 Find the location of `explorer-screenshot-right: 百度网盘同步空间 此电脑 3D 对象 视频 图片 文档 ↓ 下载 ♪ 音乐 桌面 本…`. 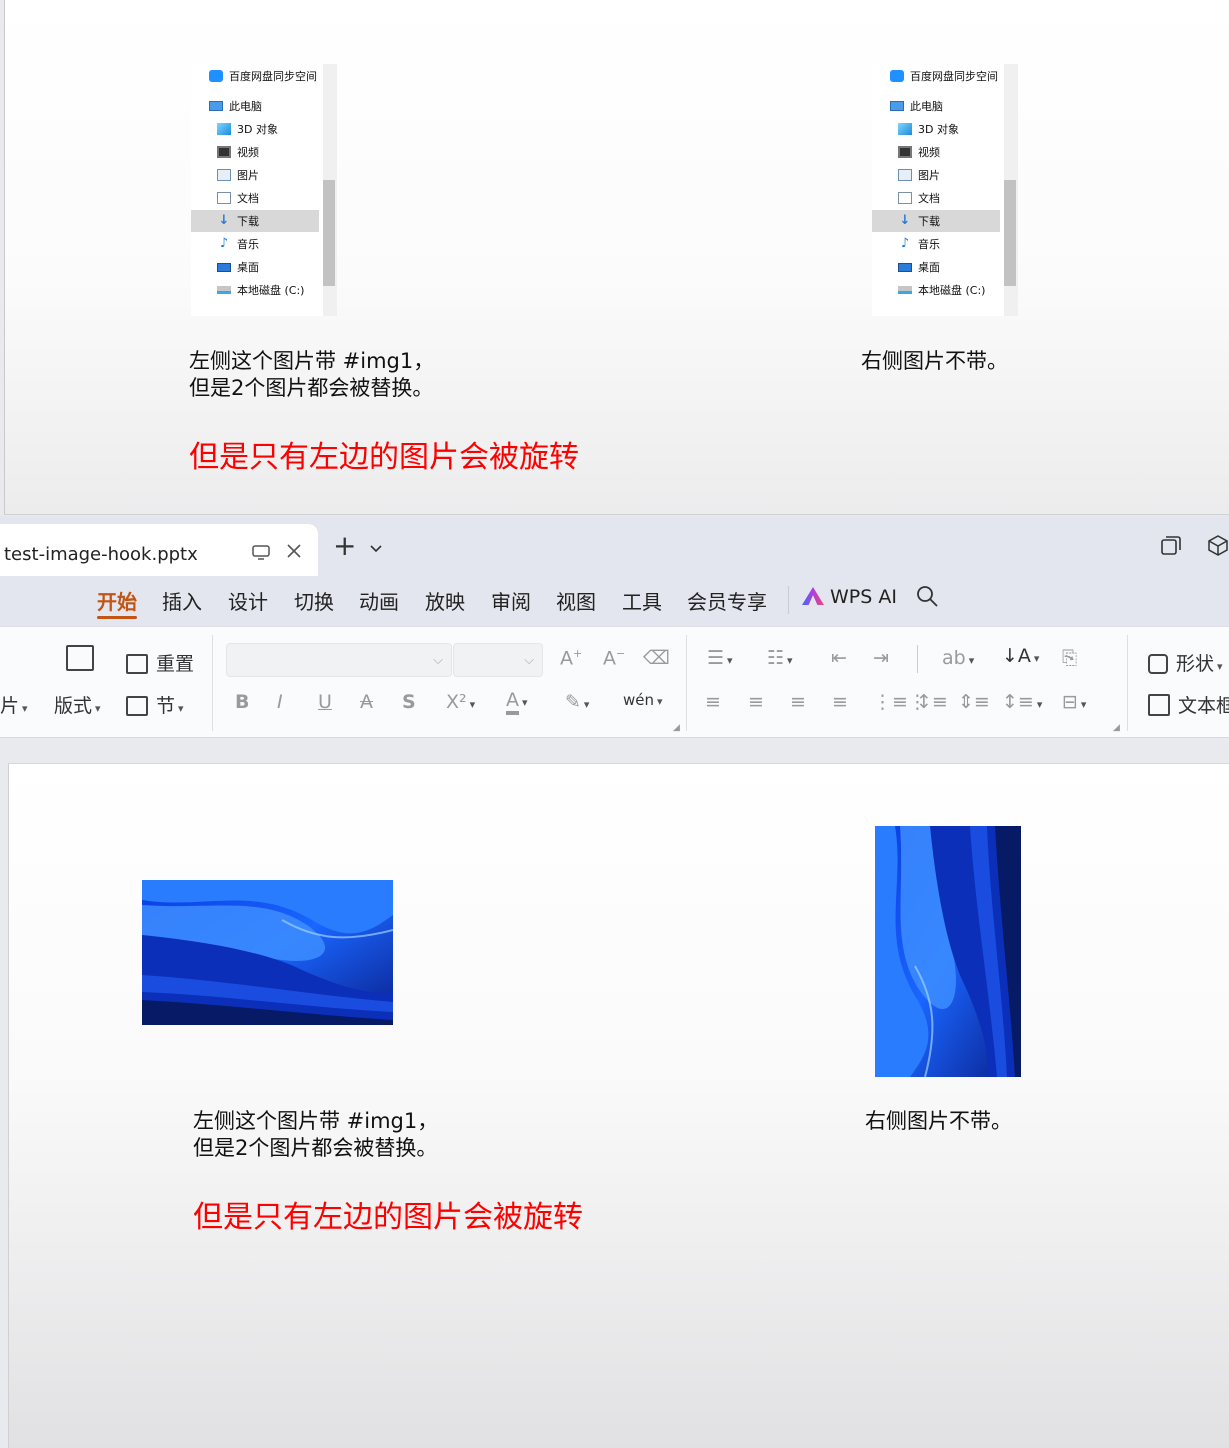

explorer-screenshot-right: 百度网盘同步空间 此电脑 3D 对象 视频 图片 文档 ↓ 下载 ♪ 音乐 桌面 本… is located at coordinates (945, 190).